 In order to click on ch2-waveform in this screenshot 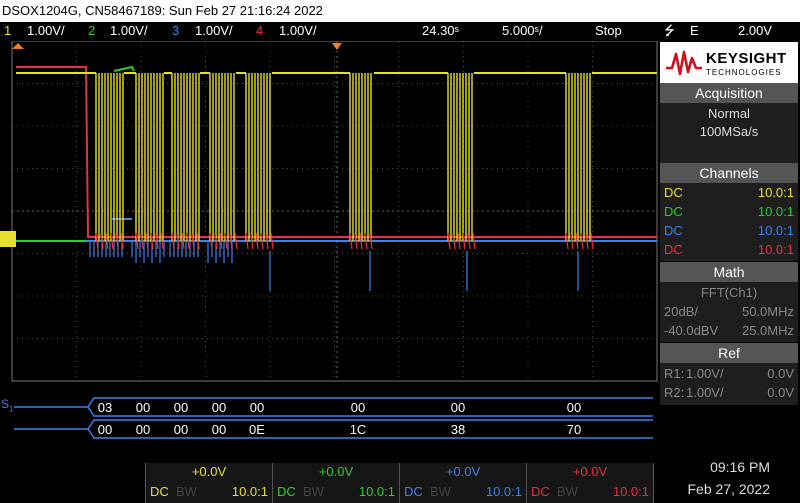, I will do `click(73, 153)`.